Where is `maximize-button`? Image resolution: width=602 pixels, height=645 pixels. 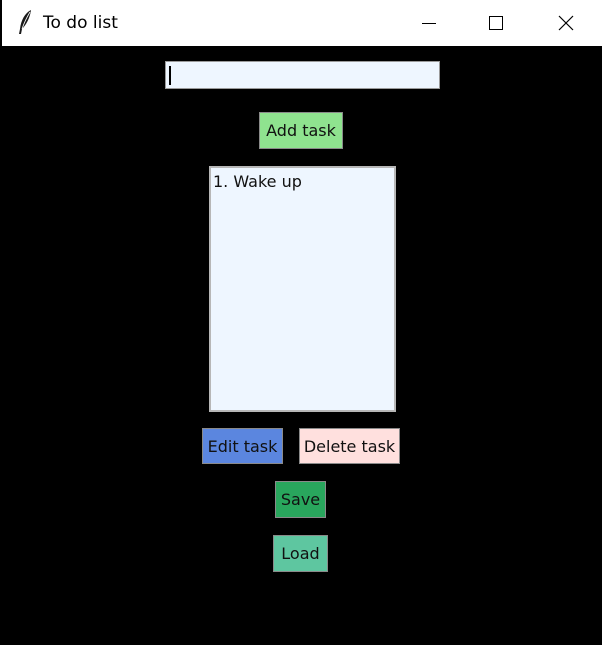
maximize-button is located at coordinates (496, 23).